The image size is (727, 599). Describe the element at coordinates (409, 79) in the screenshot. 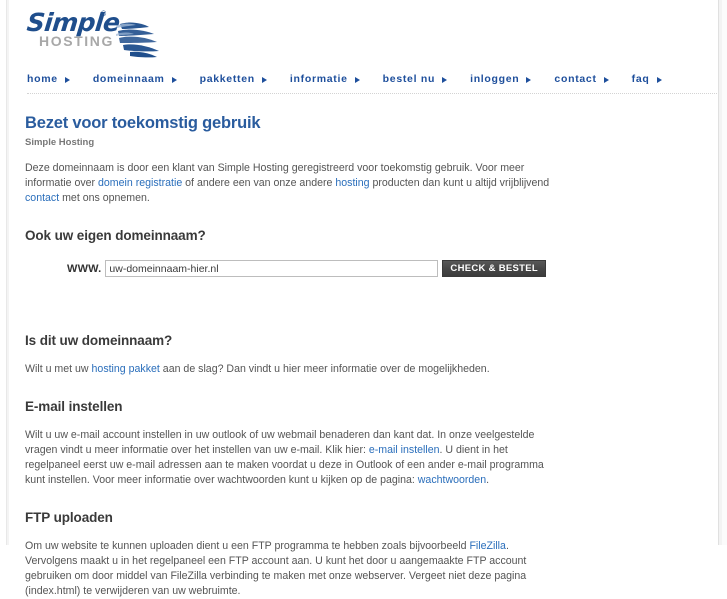

I see `nav-item-label: bestel nu` at that location.